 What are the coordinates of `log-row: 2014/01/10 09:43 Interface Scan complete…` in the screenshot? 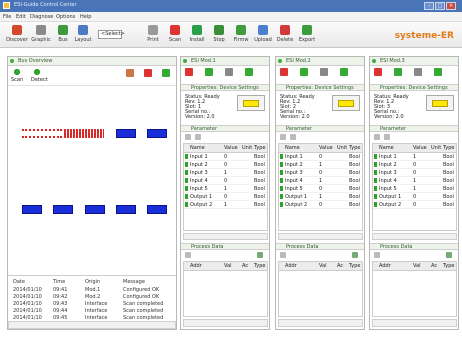 It's located at (93, 304).